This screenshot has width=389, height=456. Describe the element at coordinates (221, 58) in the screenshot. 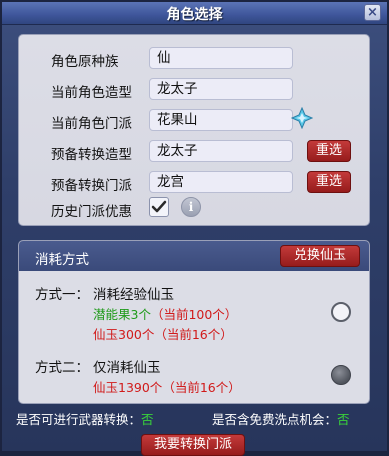

I see `value-original-race: 仙` at that location.